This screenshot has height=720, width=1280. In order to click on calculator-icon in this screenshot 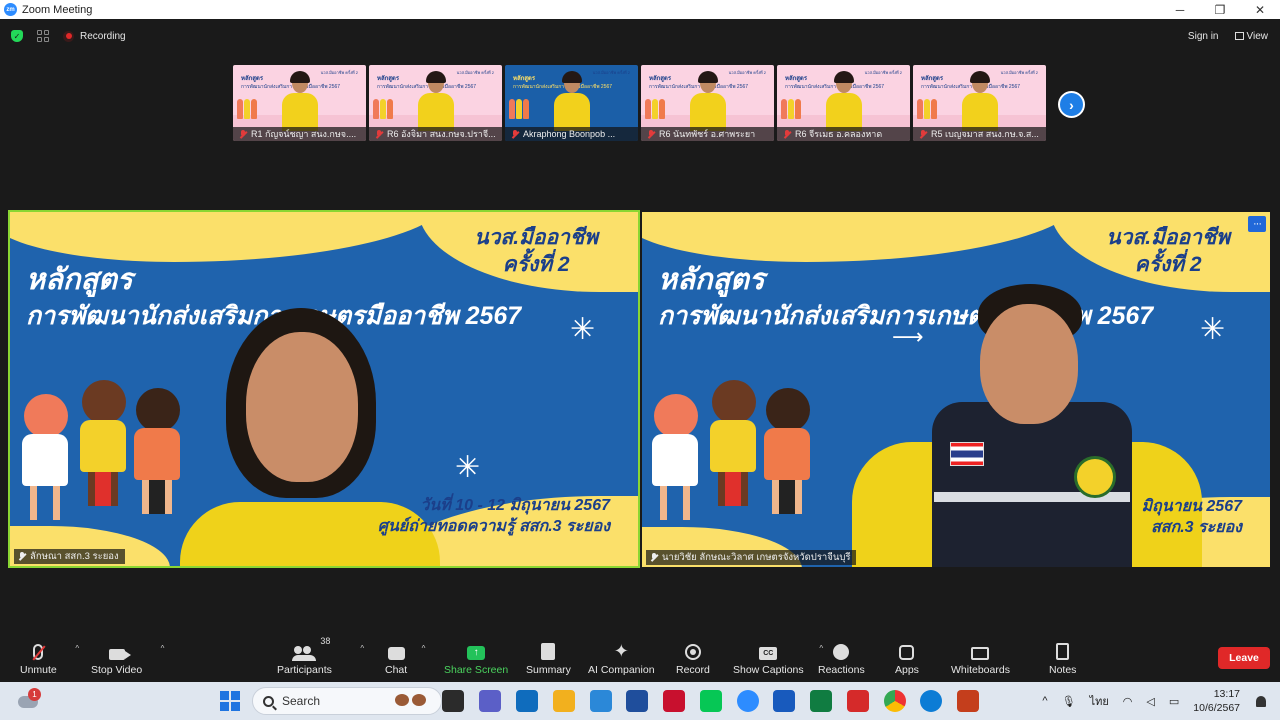, I will do `click(637, 701)`.